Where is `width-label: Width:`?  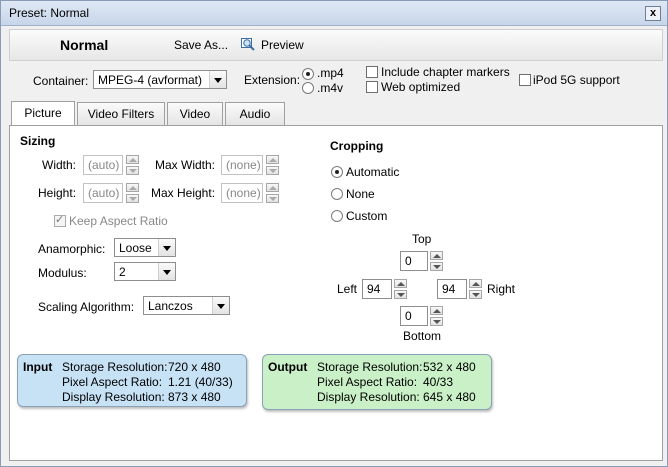
width-label: Width: is located at coordinates (59, 165).